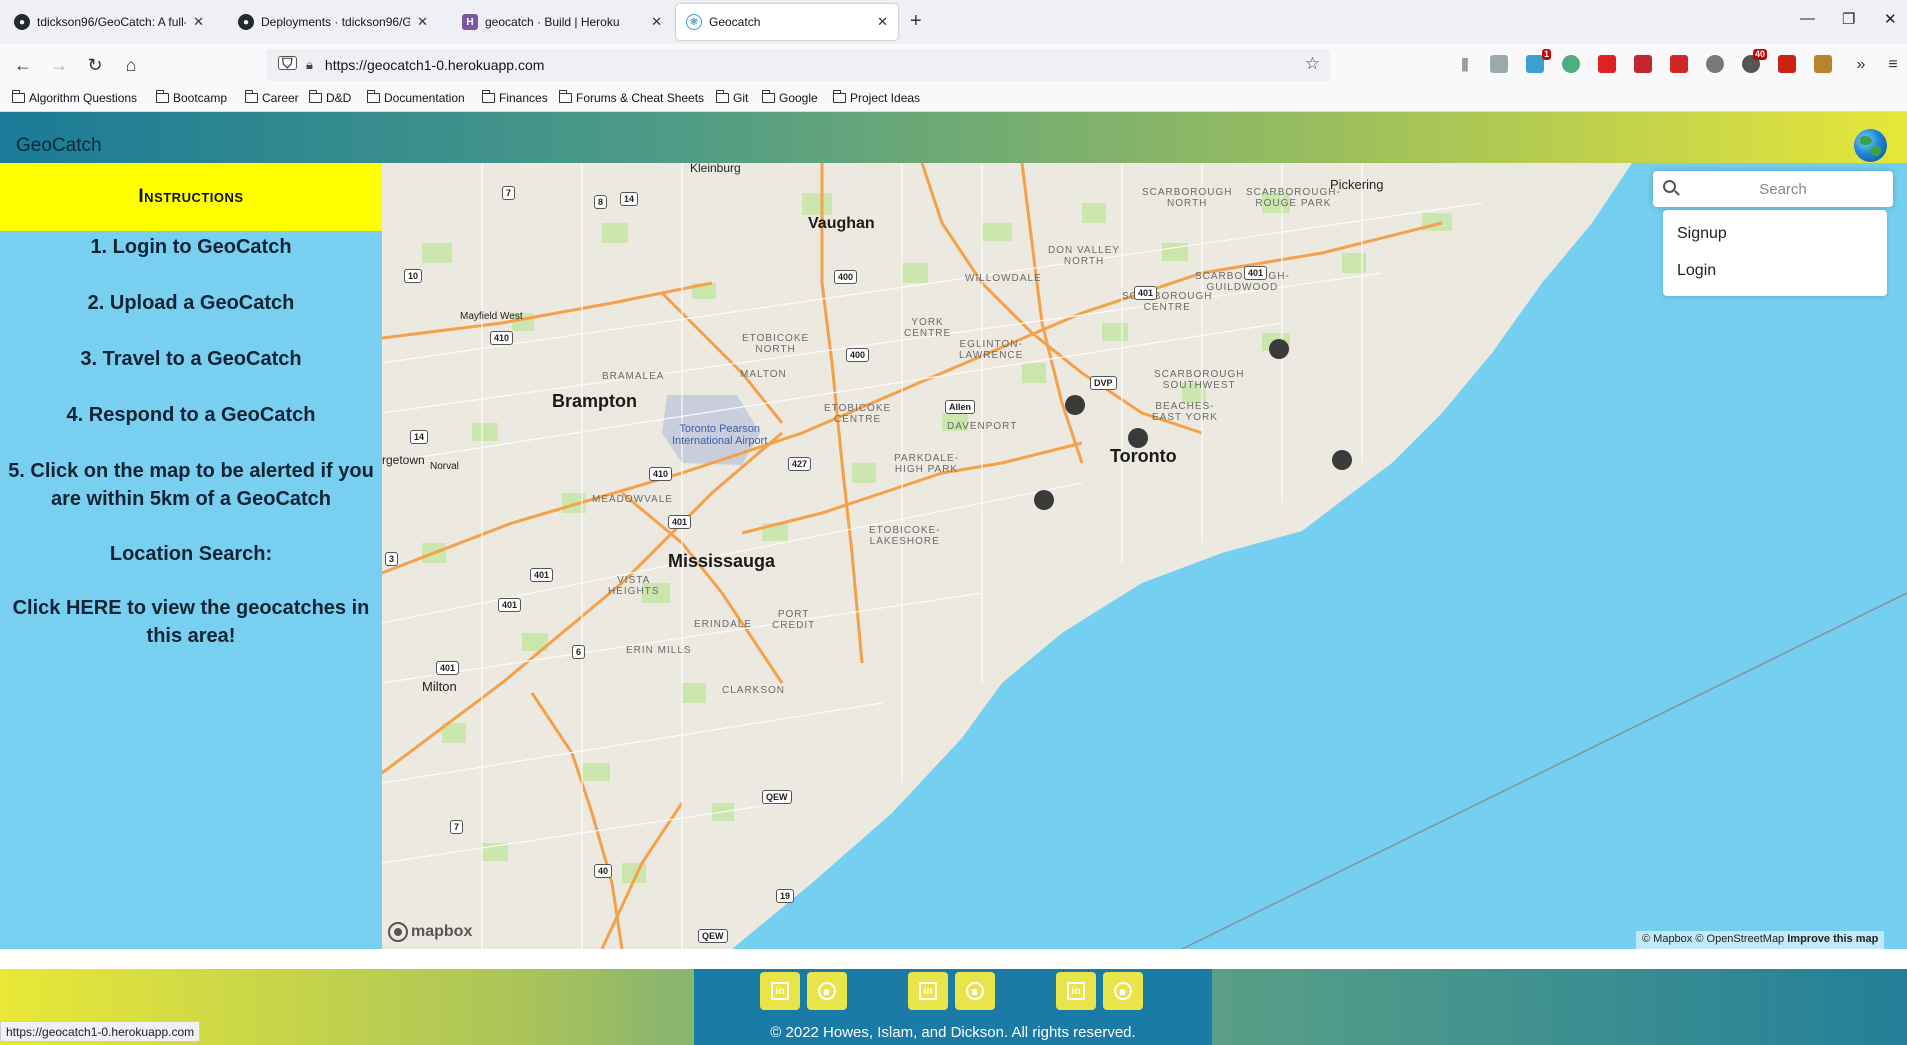 This screenshot has height=1045, width=1907. What do you see at coordinates (661, 474) in the screenshot?
I see `highway-shield: 410` at bounding box center [661, 474].